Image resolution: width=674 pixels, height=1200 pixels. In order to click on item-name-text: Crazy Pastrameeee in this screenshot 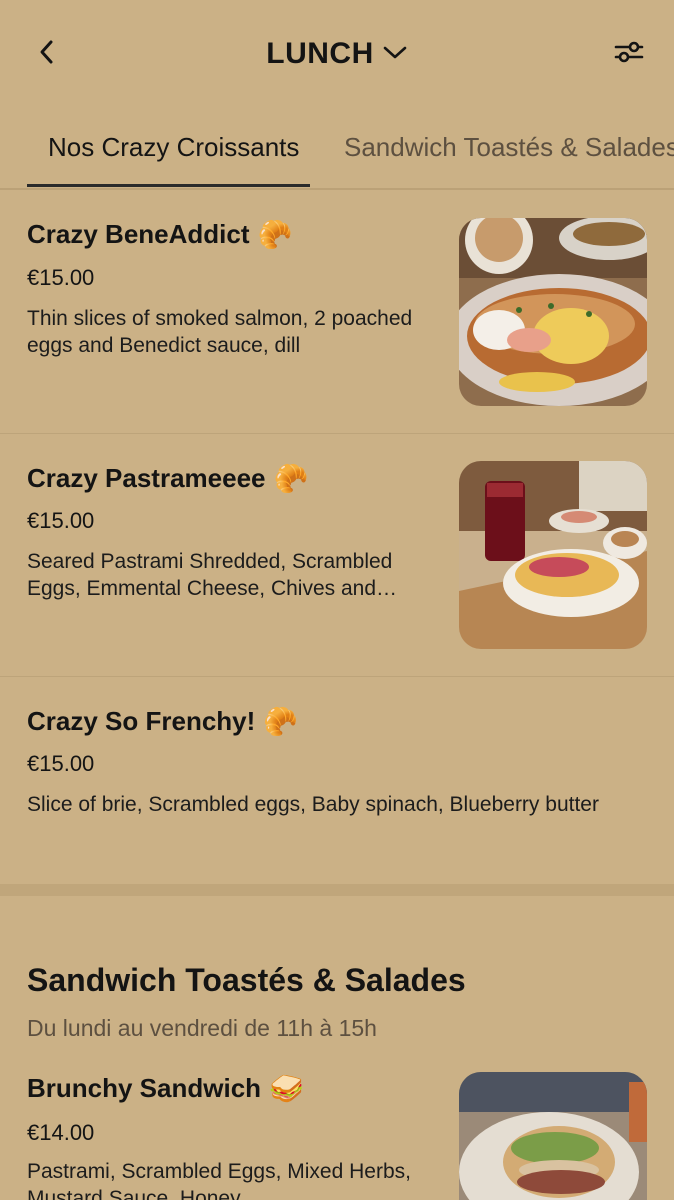, I will do `click(146, 478)`.